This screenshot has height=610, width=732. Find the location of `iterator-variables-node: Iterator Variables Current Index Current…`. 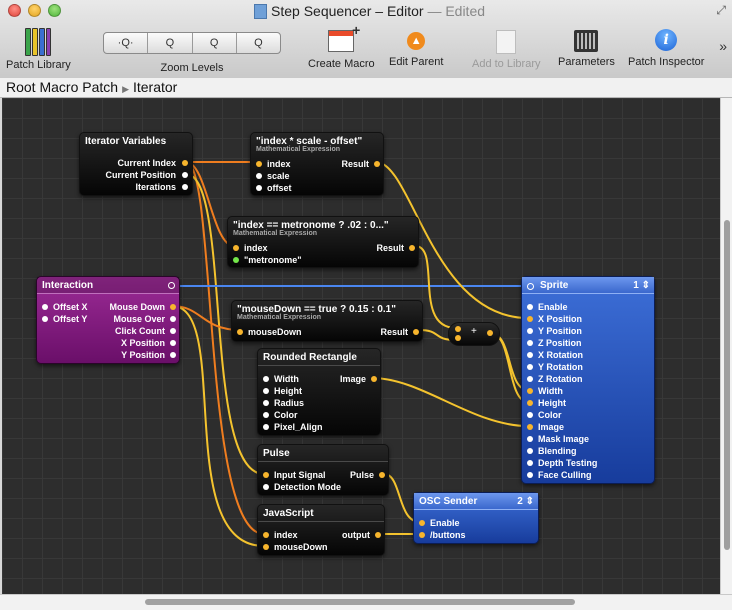

iterator-variables-node: Iterator Variables Current Index Current… is located at coordinates (136, 164).